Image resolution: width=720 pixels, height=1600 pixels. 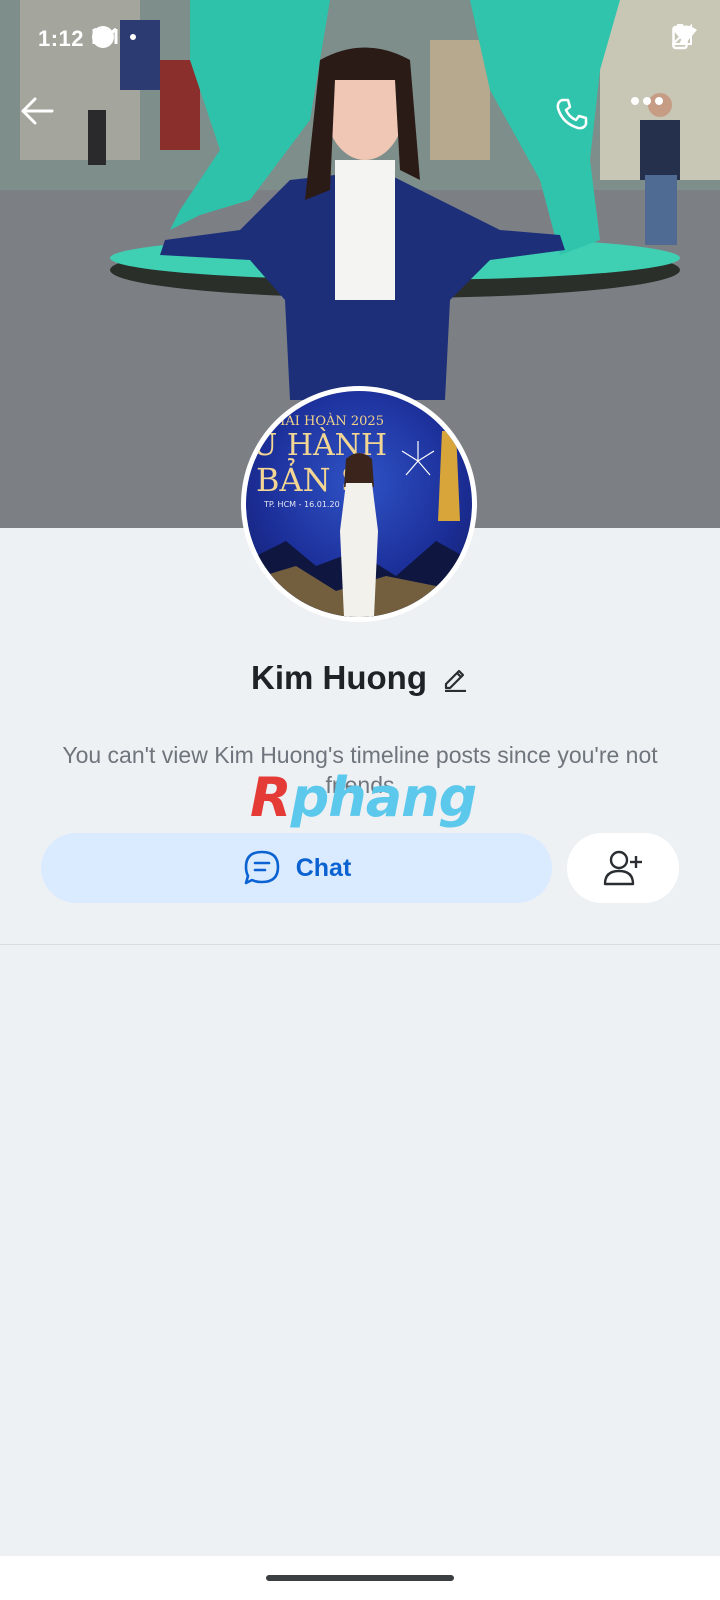 I want to click on watermark-rest: phang, so click(x=384, y=797).